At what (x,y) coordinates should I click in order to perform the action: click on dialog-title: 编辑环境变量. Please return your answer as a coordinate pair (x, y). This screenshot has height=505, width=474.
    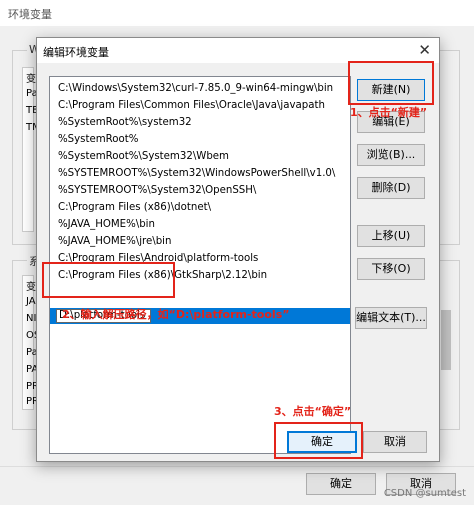
    Looking at the image, I should click on (76, 52).